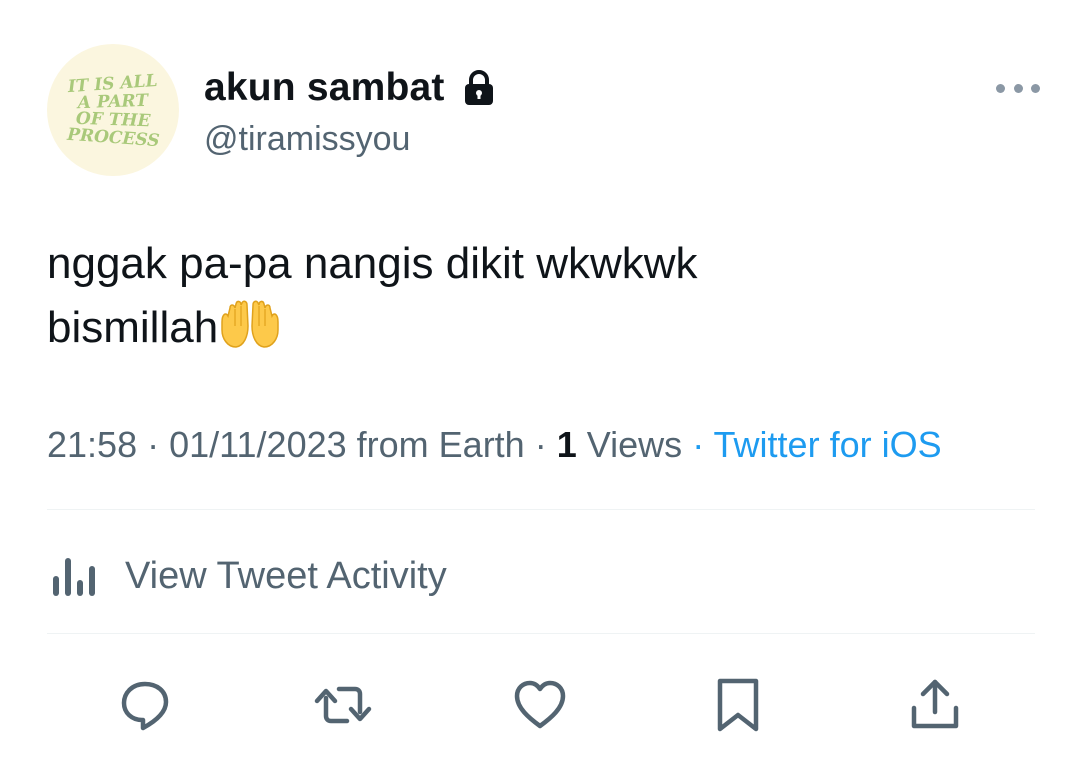  I want to click on views-label: Views, so click(634, 444).